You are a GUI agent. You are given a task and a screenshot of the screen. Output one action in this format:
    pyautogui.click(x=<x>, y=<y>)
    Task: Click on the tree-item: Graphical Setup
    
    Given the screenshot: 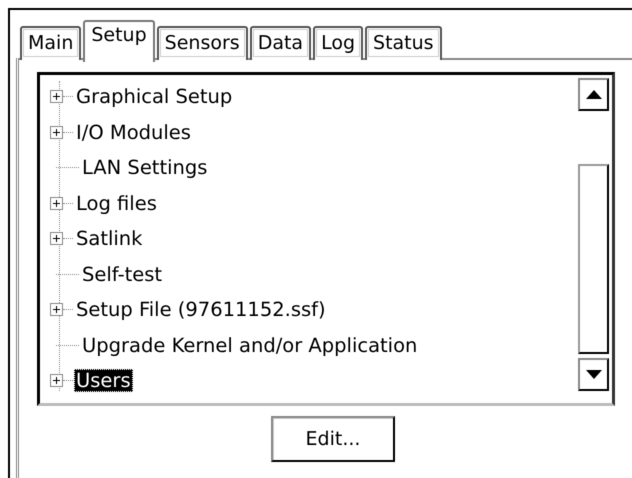 What is the action you would take?
    pyautogui.click(x=154, y=96)
    